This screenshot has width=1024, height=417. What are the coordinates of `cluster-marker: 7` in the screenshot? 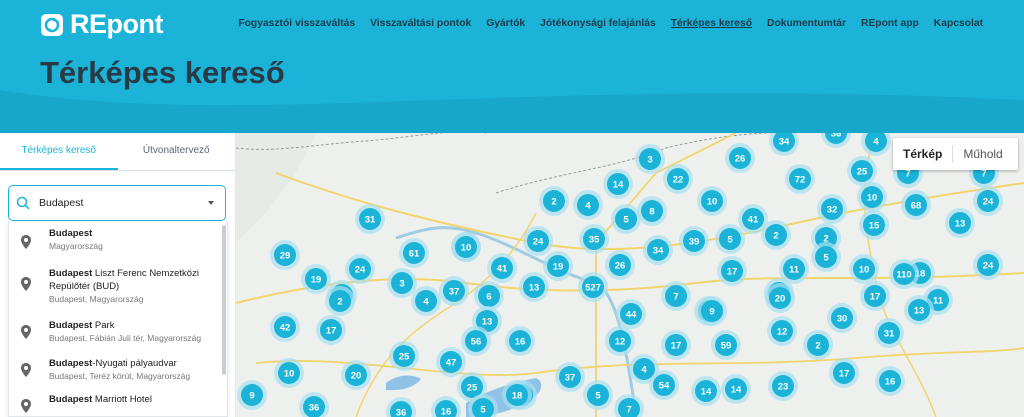 It's located at (676, 296).